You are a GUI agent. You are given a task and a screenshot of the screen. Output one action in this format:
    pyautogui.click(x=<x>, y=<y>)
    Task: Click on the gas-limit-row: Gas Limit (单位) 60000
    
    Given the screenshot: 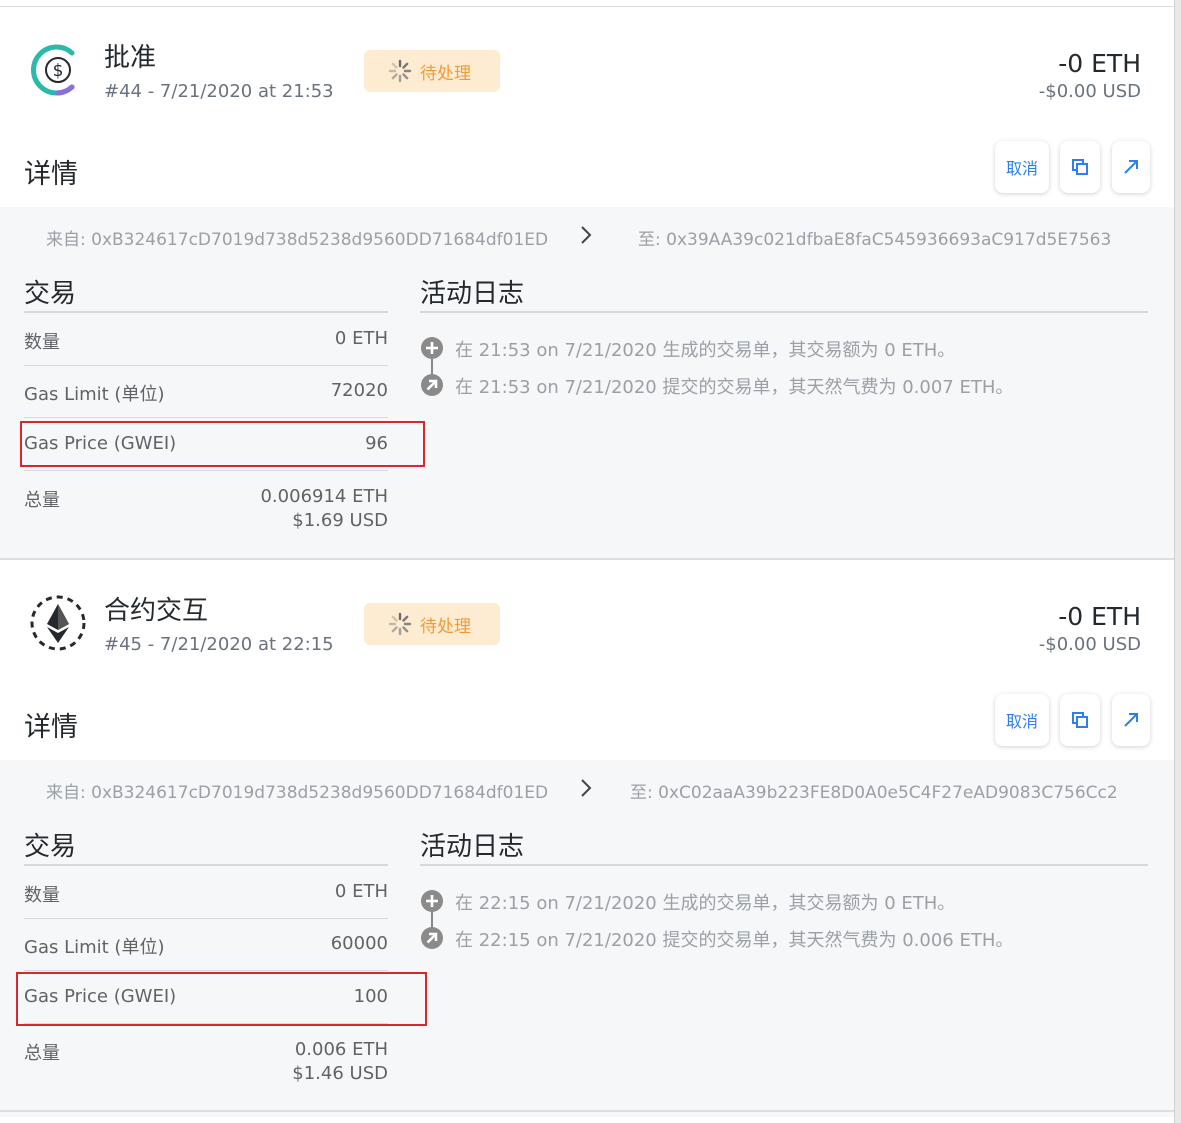 What is the action you would take?
    pyautogui.click(x=206, y=945)
    